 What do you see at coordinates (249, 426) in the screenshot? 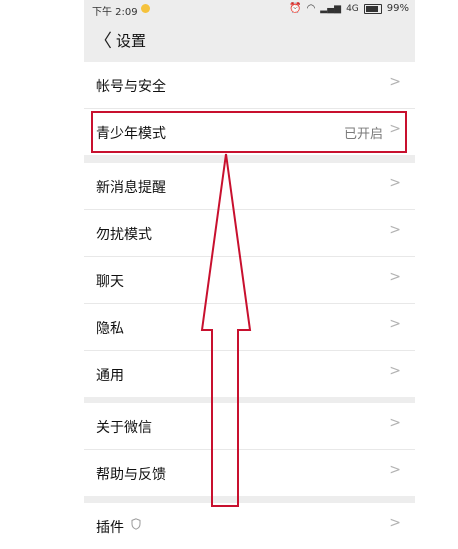
I see `settings-item-about-wechat: 关于微信 >` at bounding box center [249, 426].